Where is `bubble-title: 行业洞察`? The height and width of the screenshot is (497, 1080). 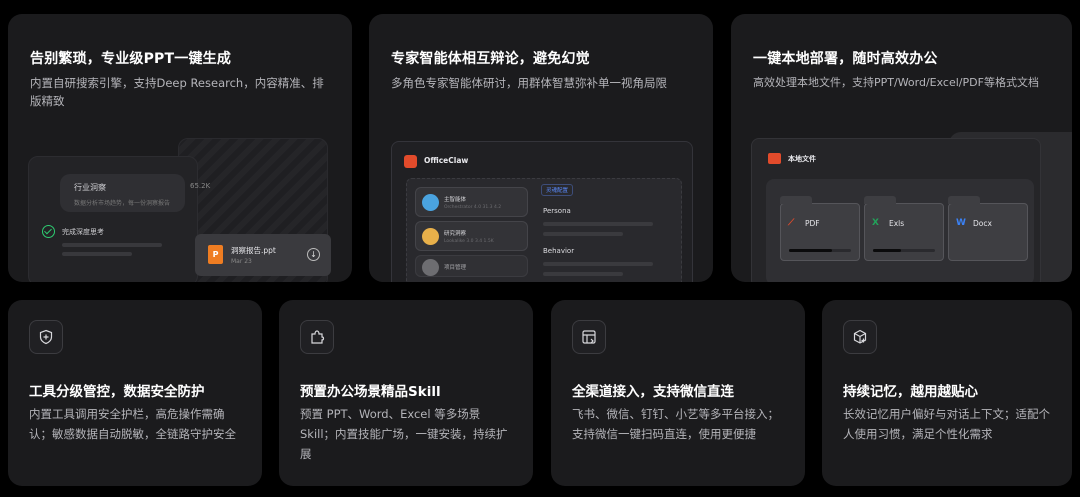
bubble-title: 行业洞察 is located at coordinates (90, 187).